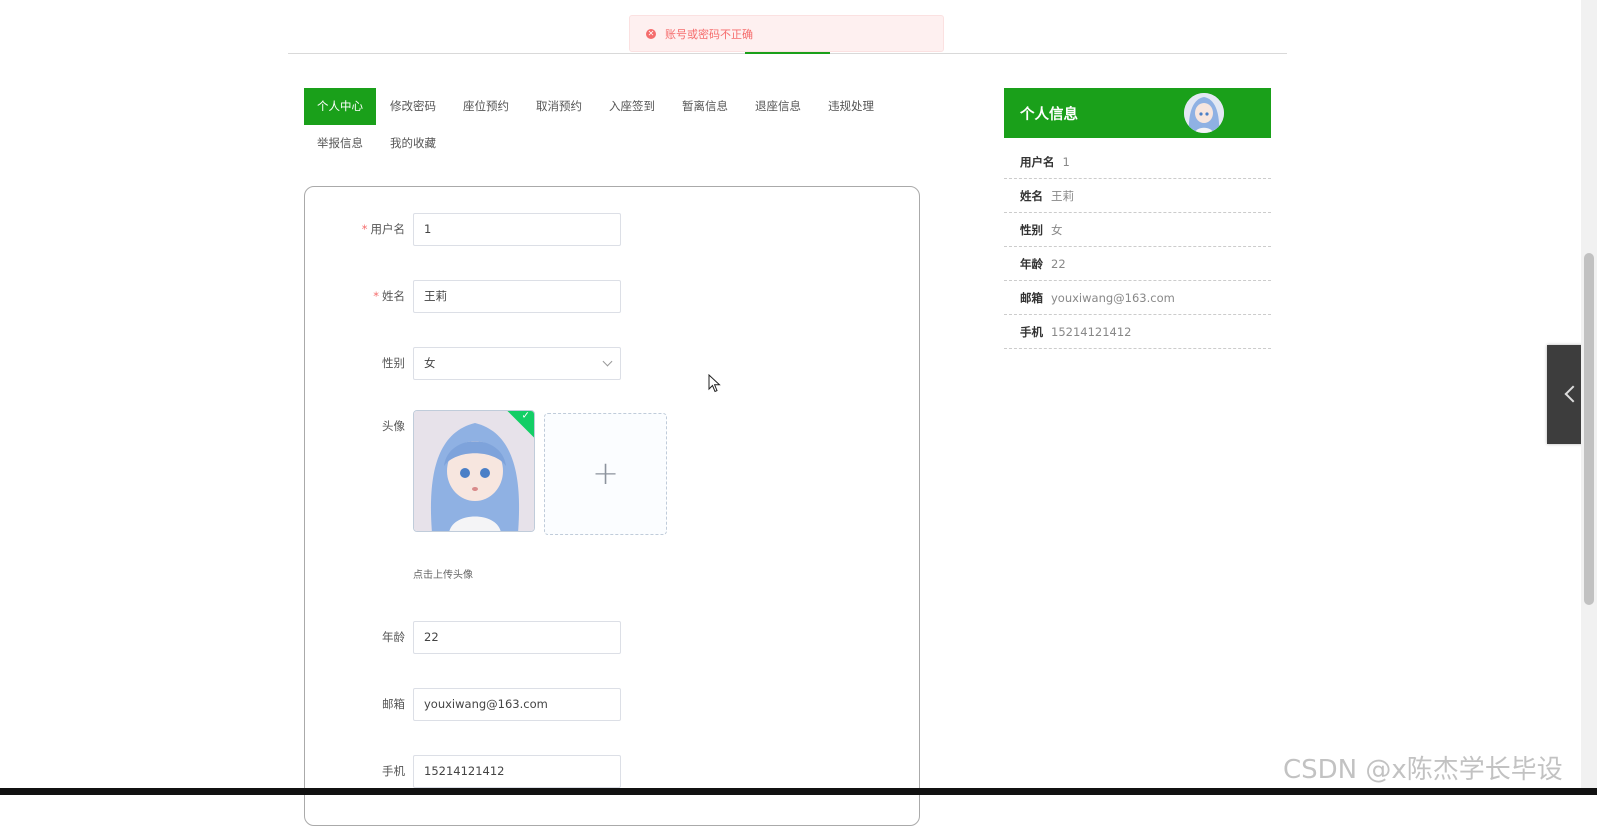 Image resolution: width=1597 pixels, height=826 pixels. What do you see at coordinates (517, 637) in the screenshot?
I see `age-input: 22` at bounding box center [517, 637].